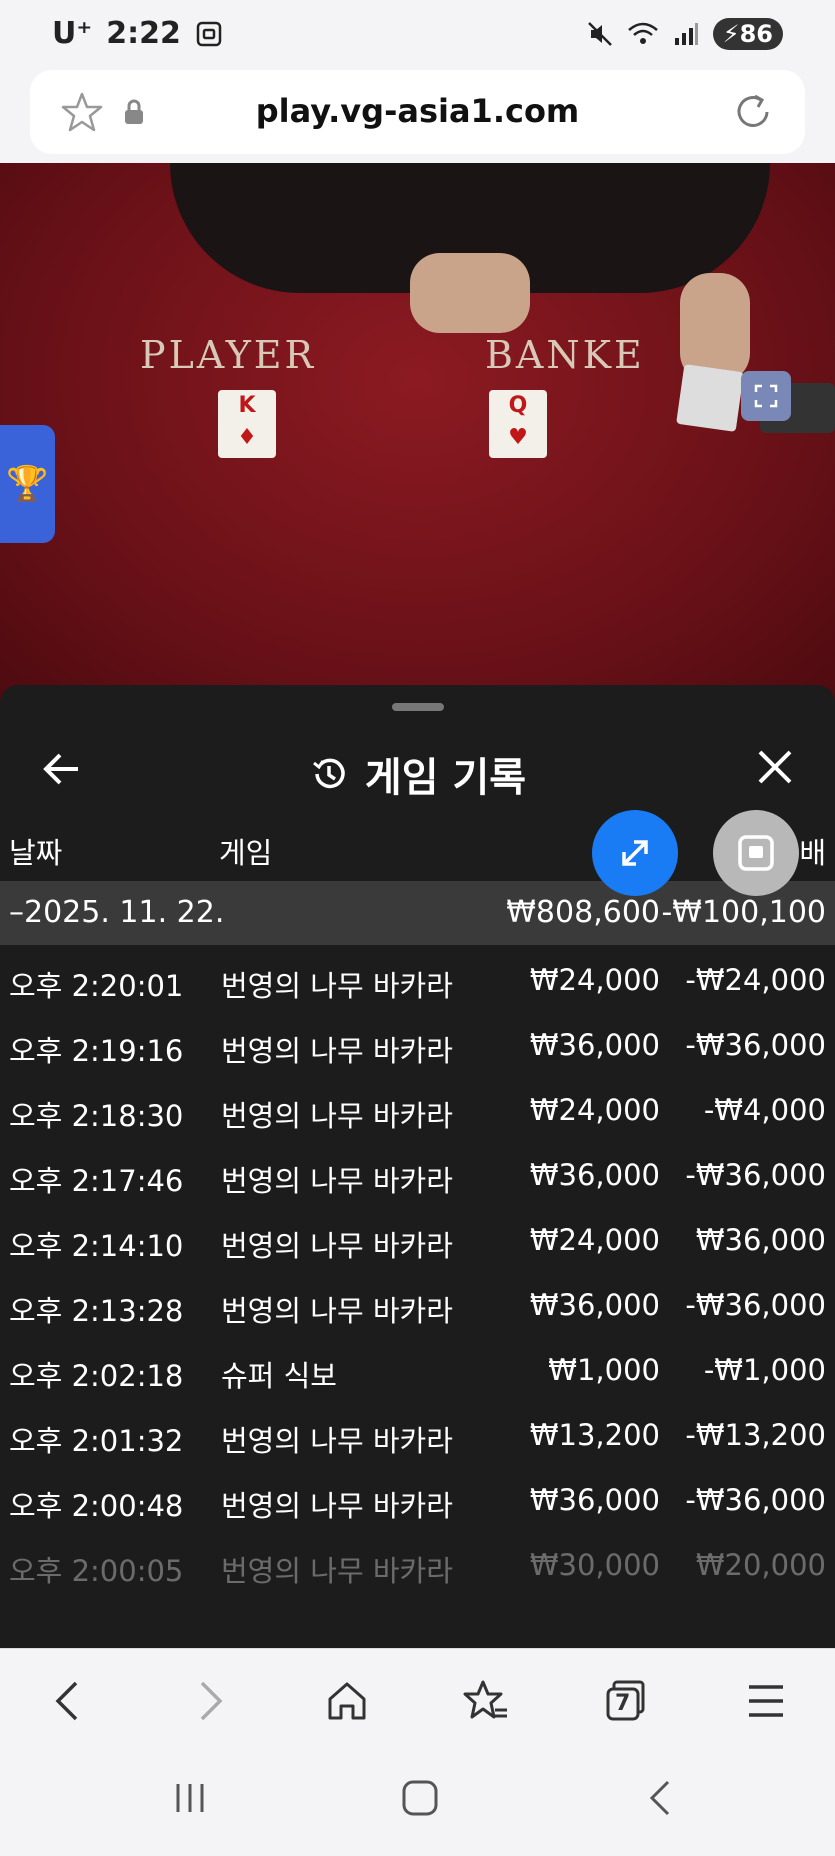 The width and height of the screenshot is (835, 1856). What do you see at coordinates (470, 293) in the screenshot?
I see `dealer-left-hand` at bounding box center [470, 293].